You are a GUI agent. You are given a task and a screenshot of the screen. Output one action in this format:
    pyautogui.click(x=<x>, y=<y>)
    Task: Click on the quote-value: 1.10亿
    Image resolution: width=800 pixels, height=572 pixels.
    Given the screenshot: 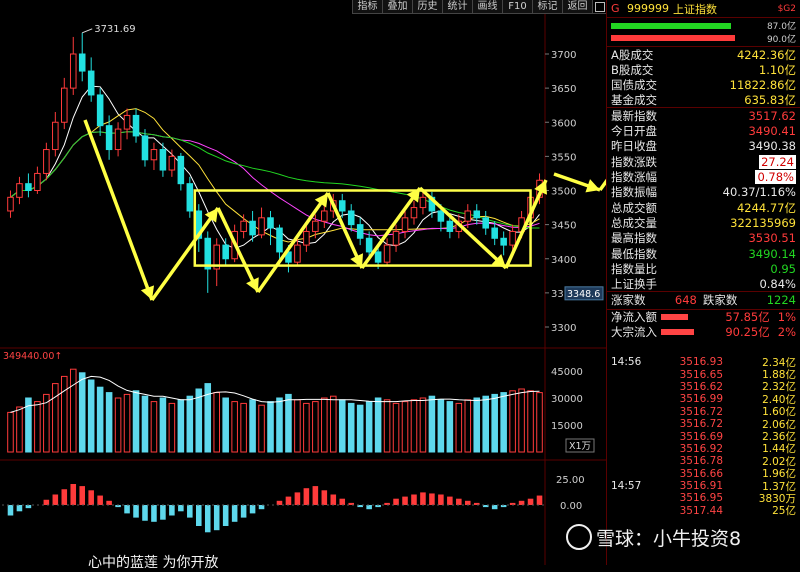 What is the action you would take?
    pyautogui.click(x=777, y=69)
    